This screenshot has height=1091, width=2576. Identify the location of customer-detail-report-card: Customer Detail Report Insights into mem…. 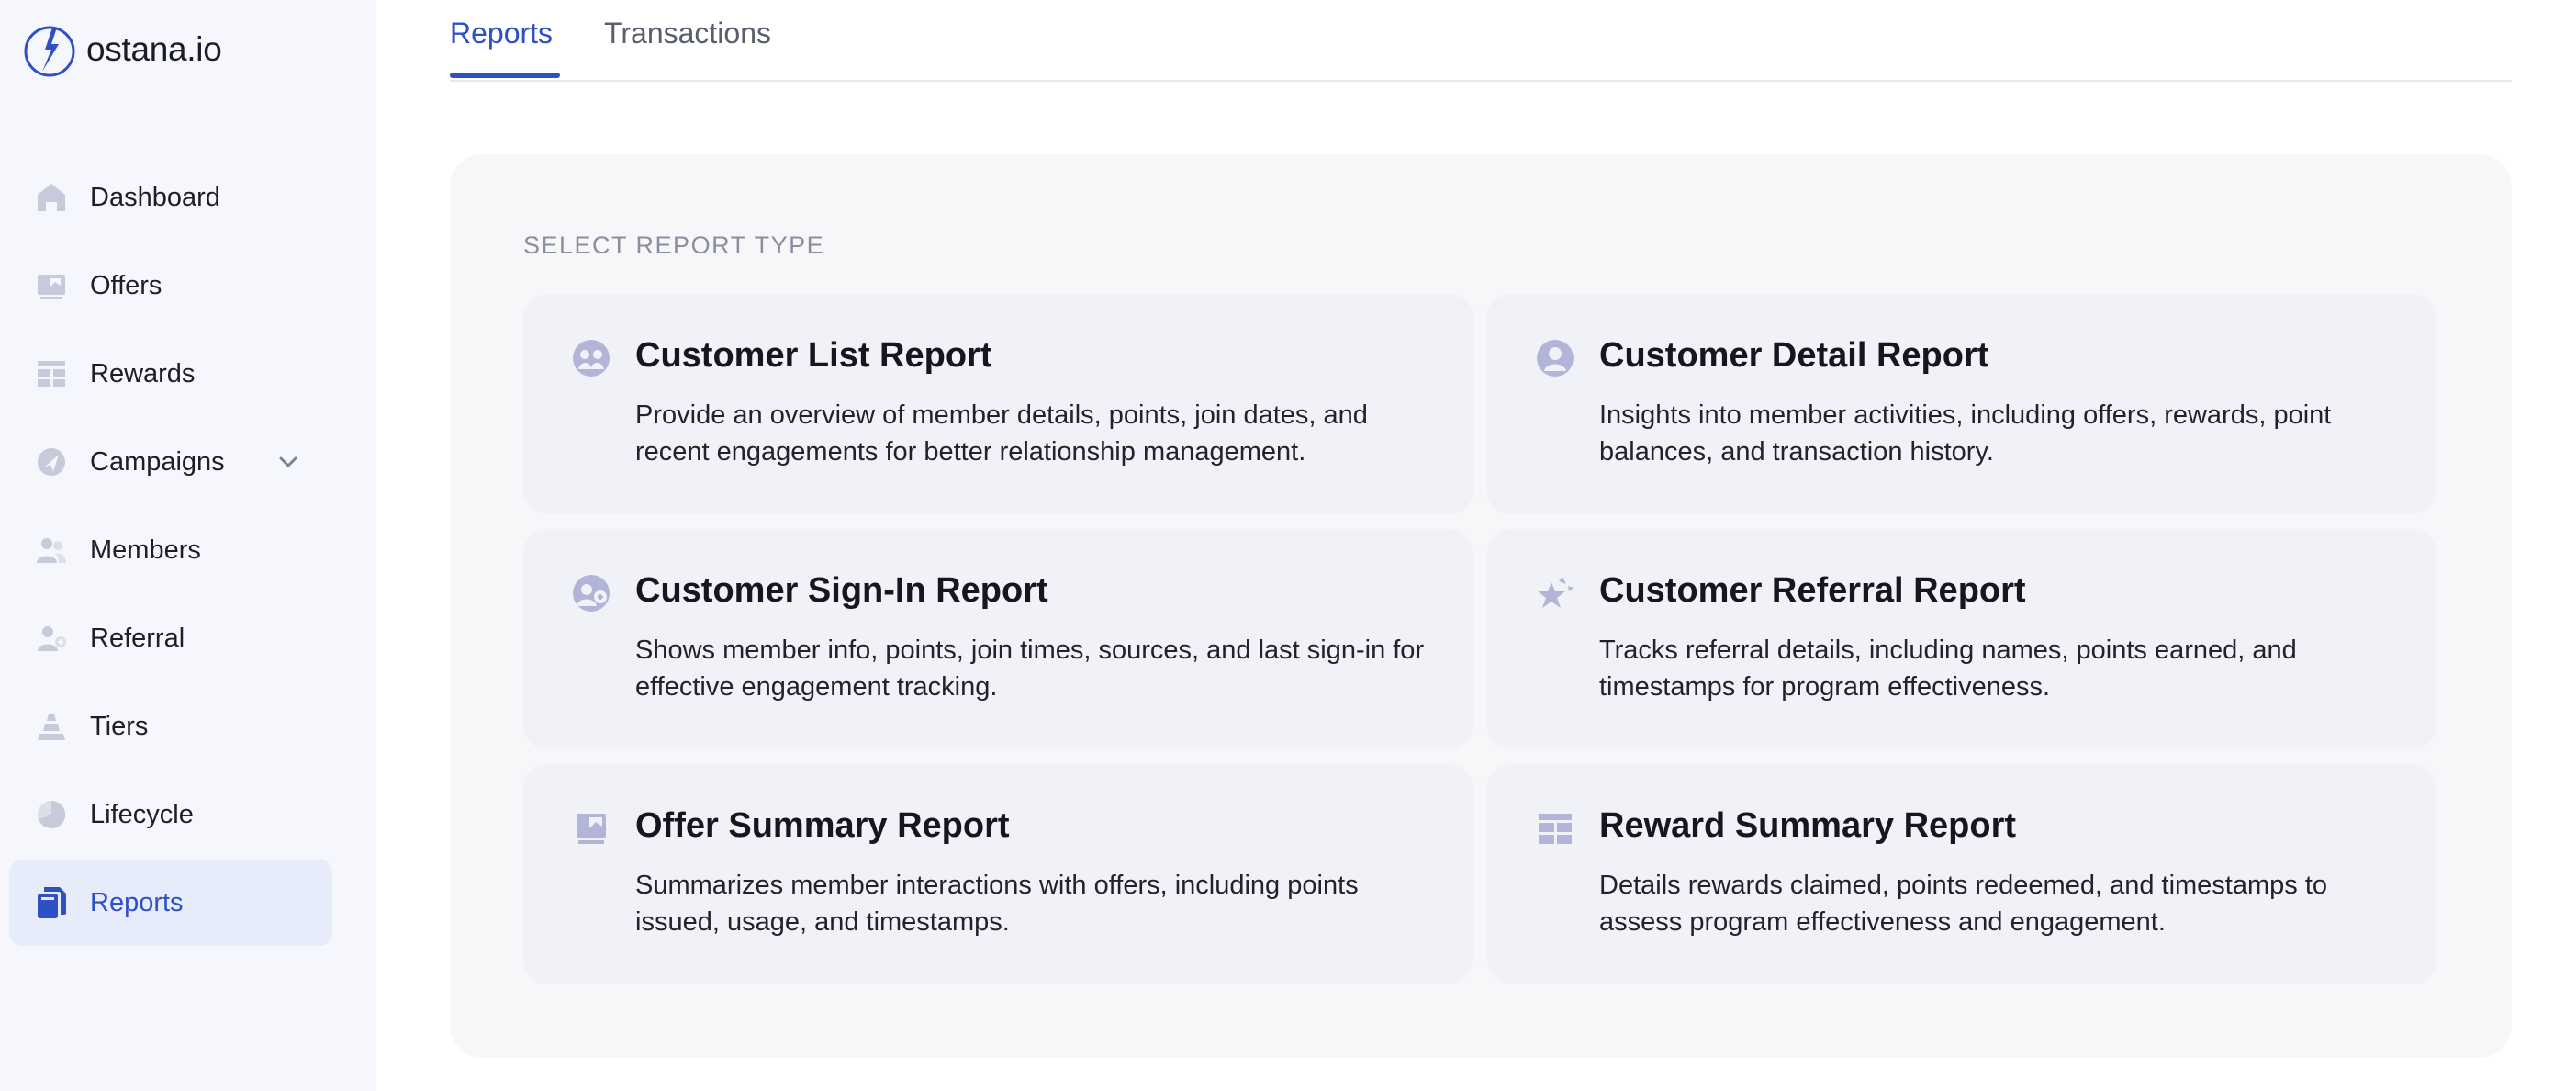
(1961, 404).